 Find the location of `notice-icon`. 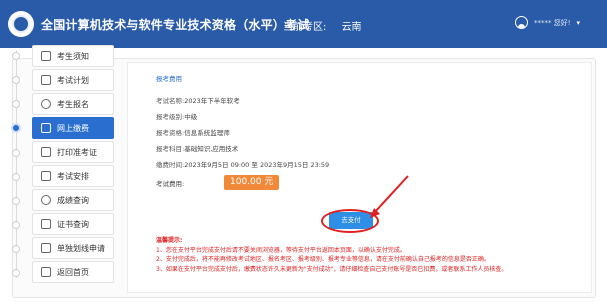

notice-icon is located at coordinates (46, 56).